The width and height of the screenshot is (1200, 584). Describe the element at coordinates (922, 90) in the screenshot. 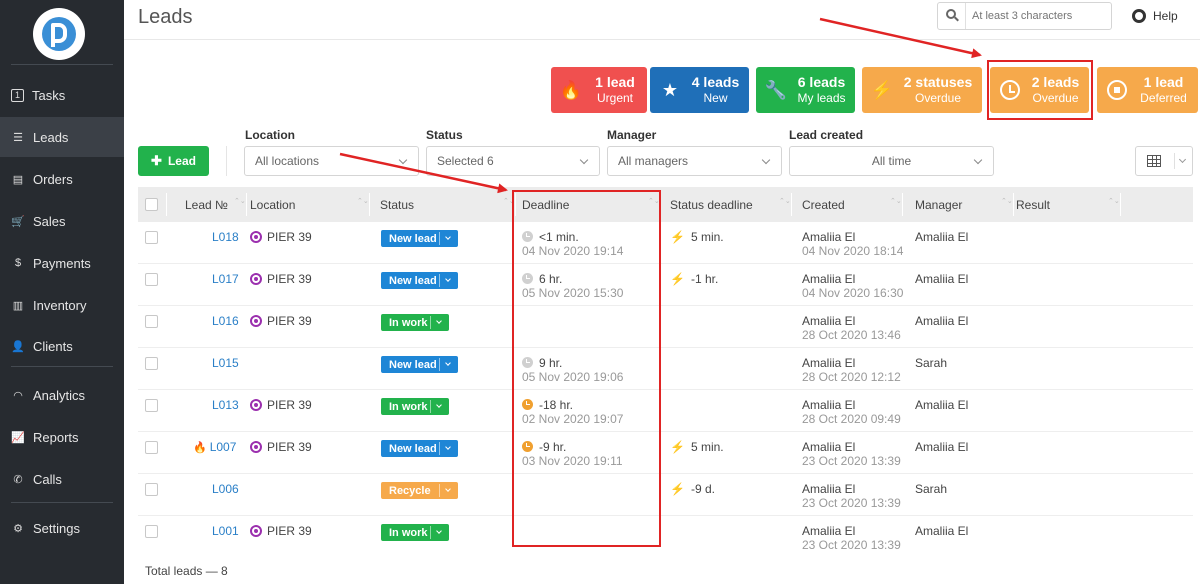

I see `stat-tile-overdue: ⚡ 2 statuses Overdue` at that location.